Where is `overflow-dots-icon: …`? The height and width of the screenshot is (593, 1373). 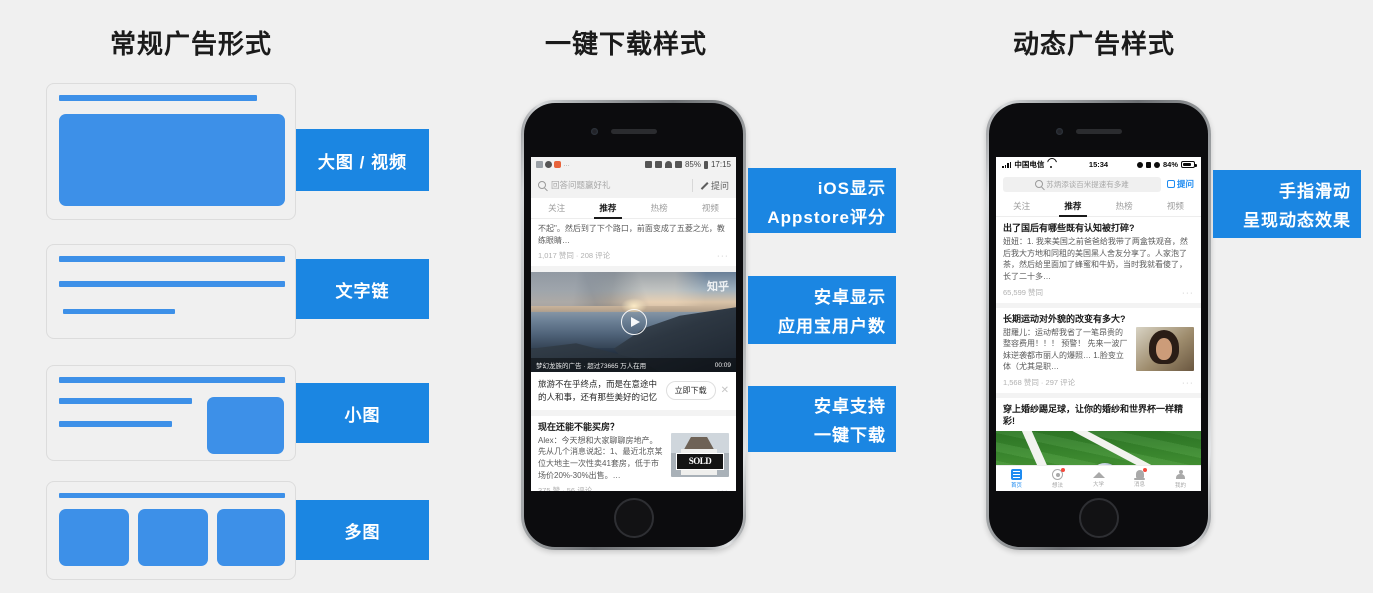 overflow-dots-icon: … is located at coordinates (567, 164).